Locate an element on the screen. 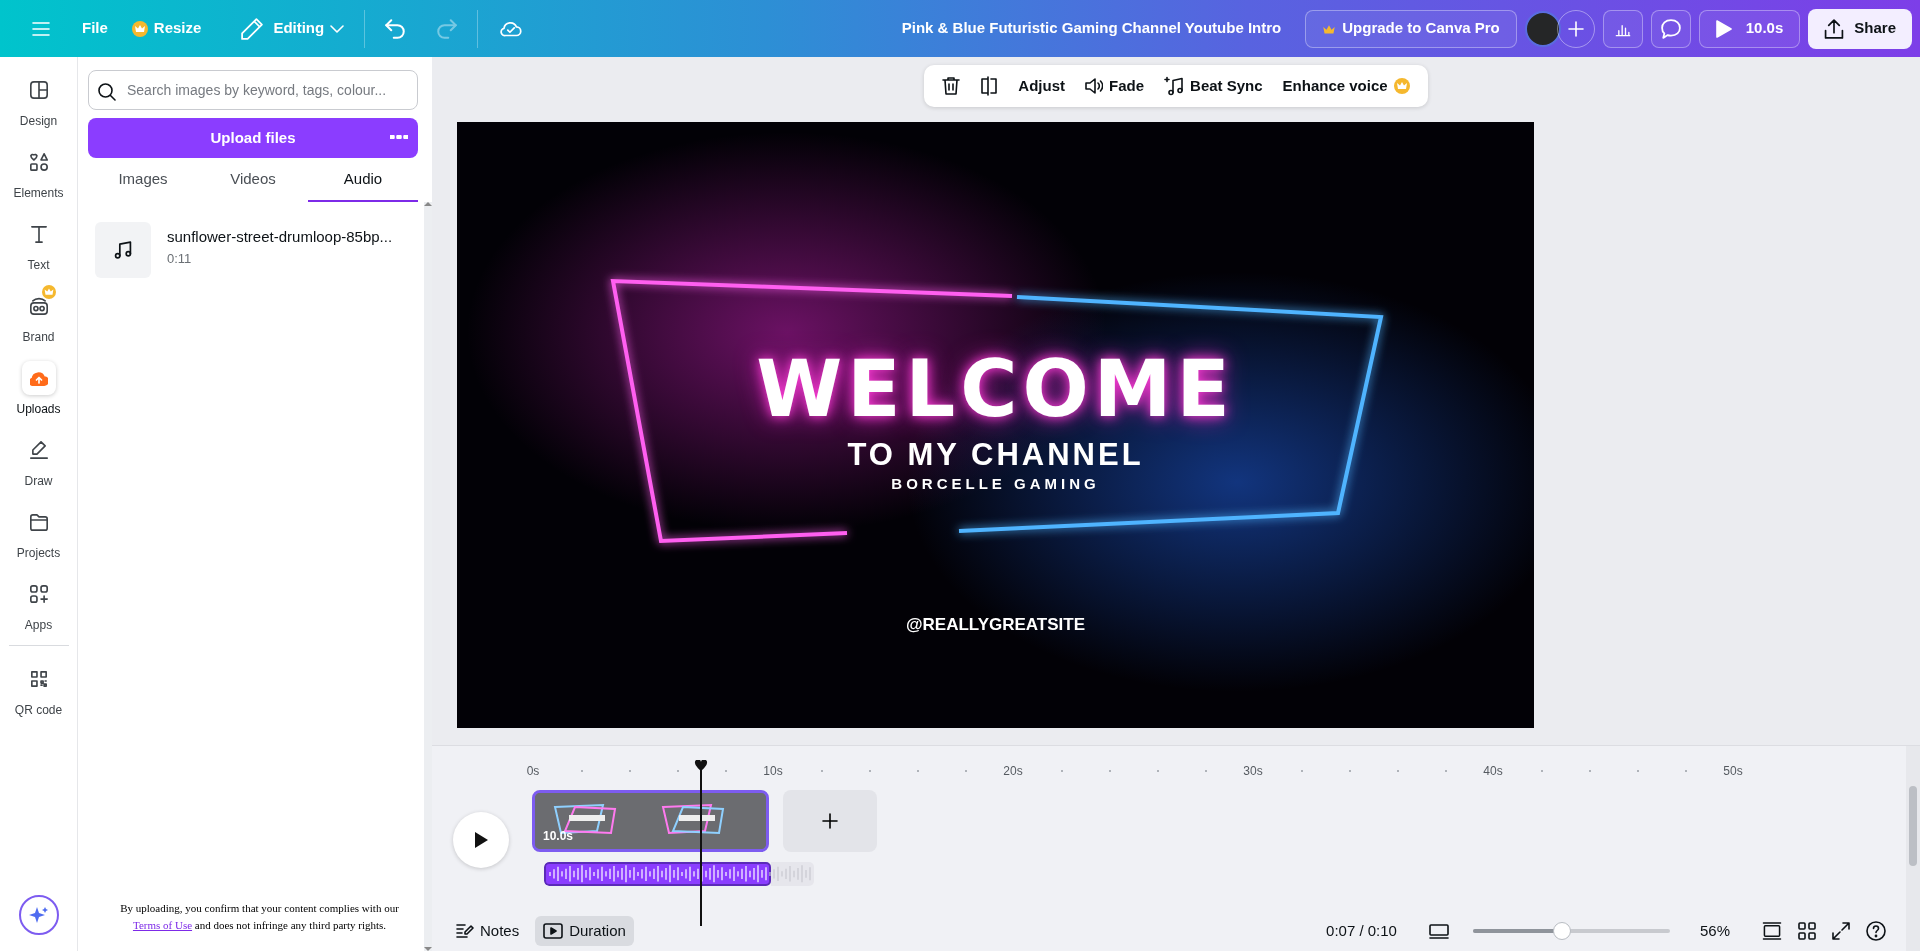 The width and height of the screenshot is (1920, 951). more-icon is located at coordinates (399, 137).